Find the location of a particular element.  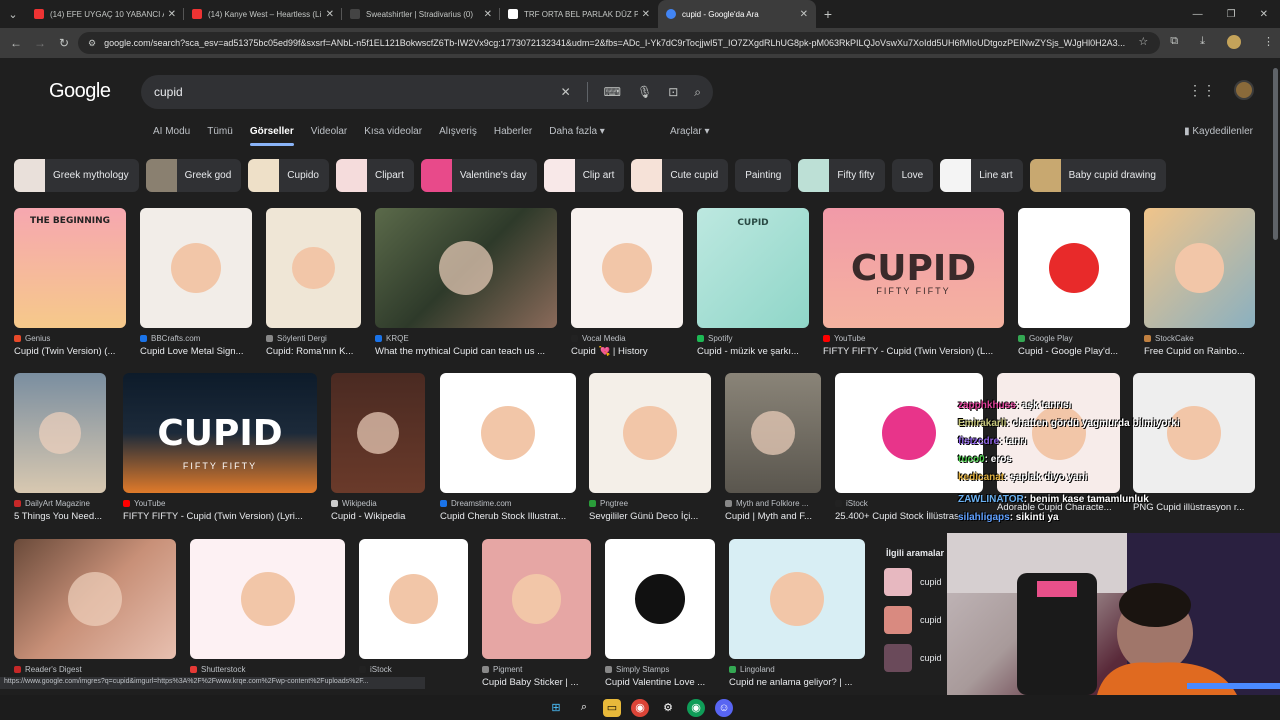

keyboard-icon: ⌨ is located at coordinates (612, 92).